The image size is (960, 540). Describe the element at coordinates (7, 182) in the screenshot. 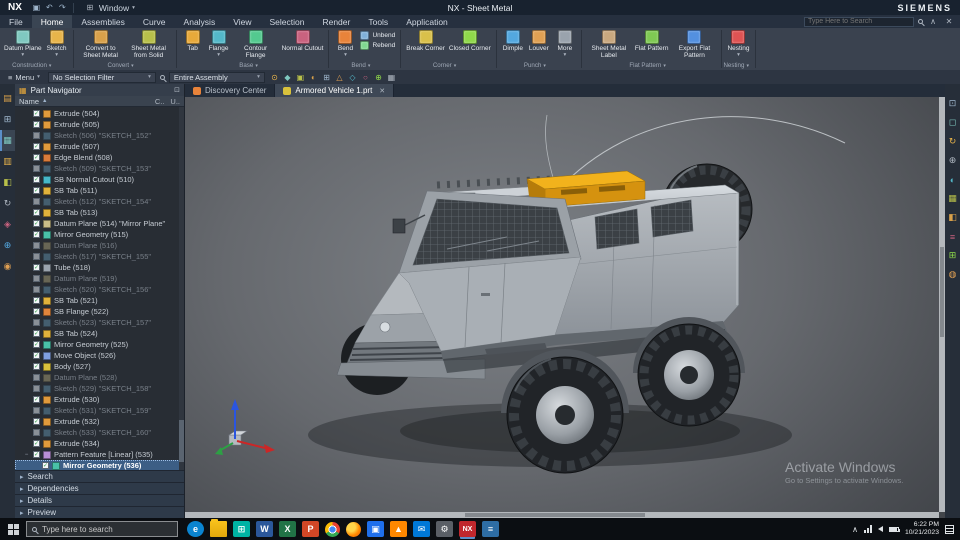

I see `view-manager-icon: ◧` at that location.